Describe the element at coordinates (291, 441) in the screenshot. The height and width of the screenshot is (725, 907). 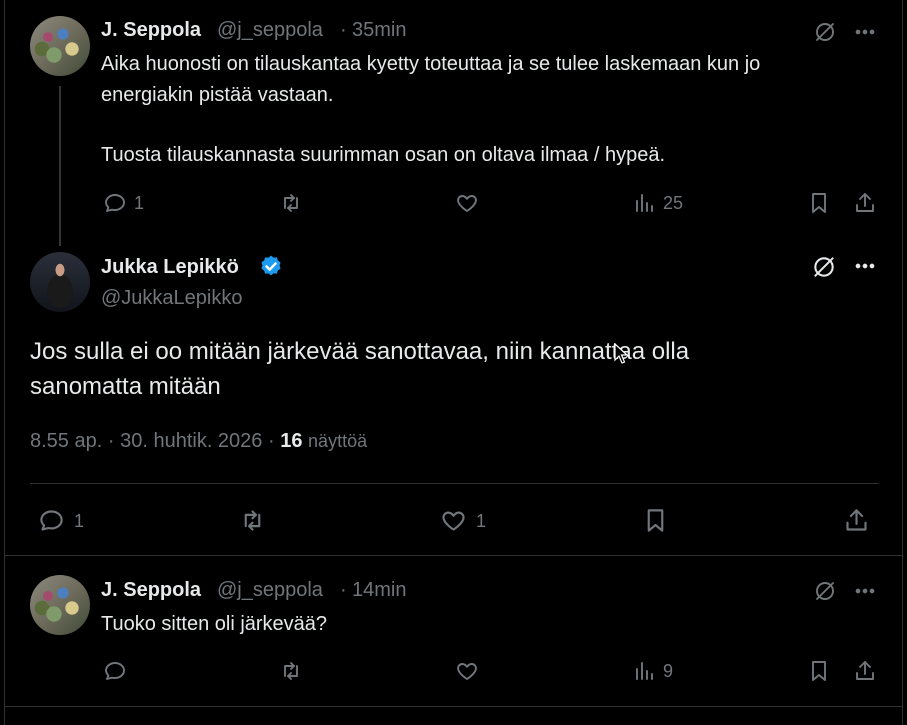
I see `views-count: 16` at that location.